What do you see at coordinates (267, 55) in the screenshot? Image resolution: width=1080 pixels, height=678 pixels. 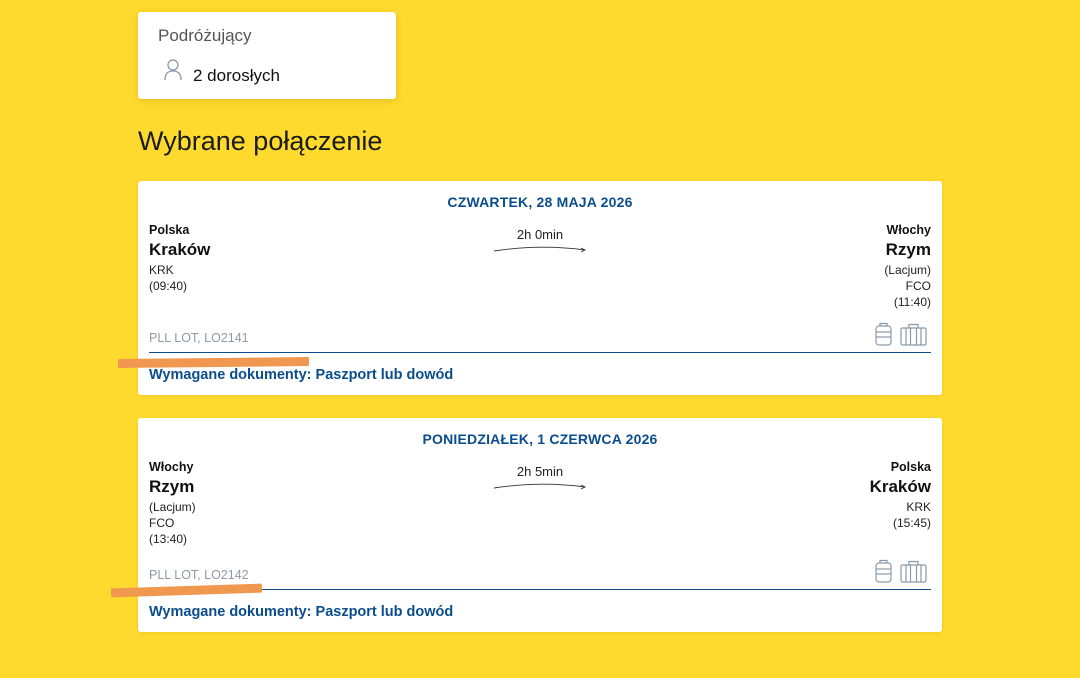 I see `travellers-card: Podróżujący 2 dorosłych` at bounding box center [267, 55].